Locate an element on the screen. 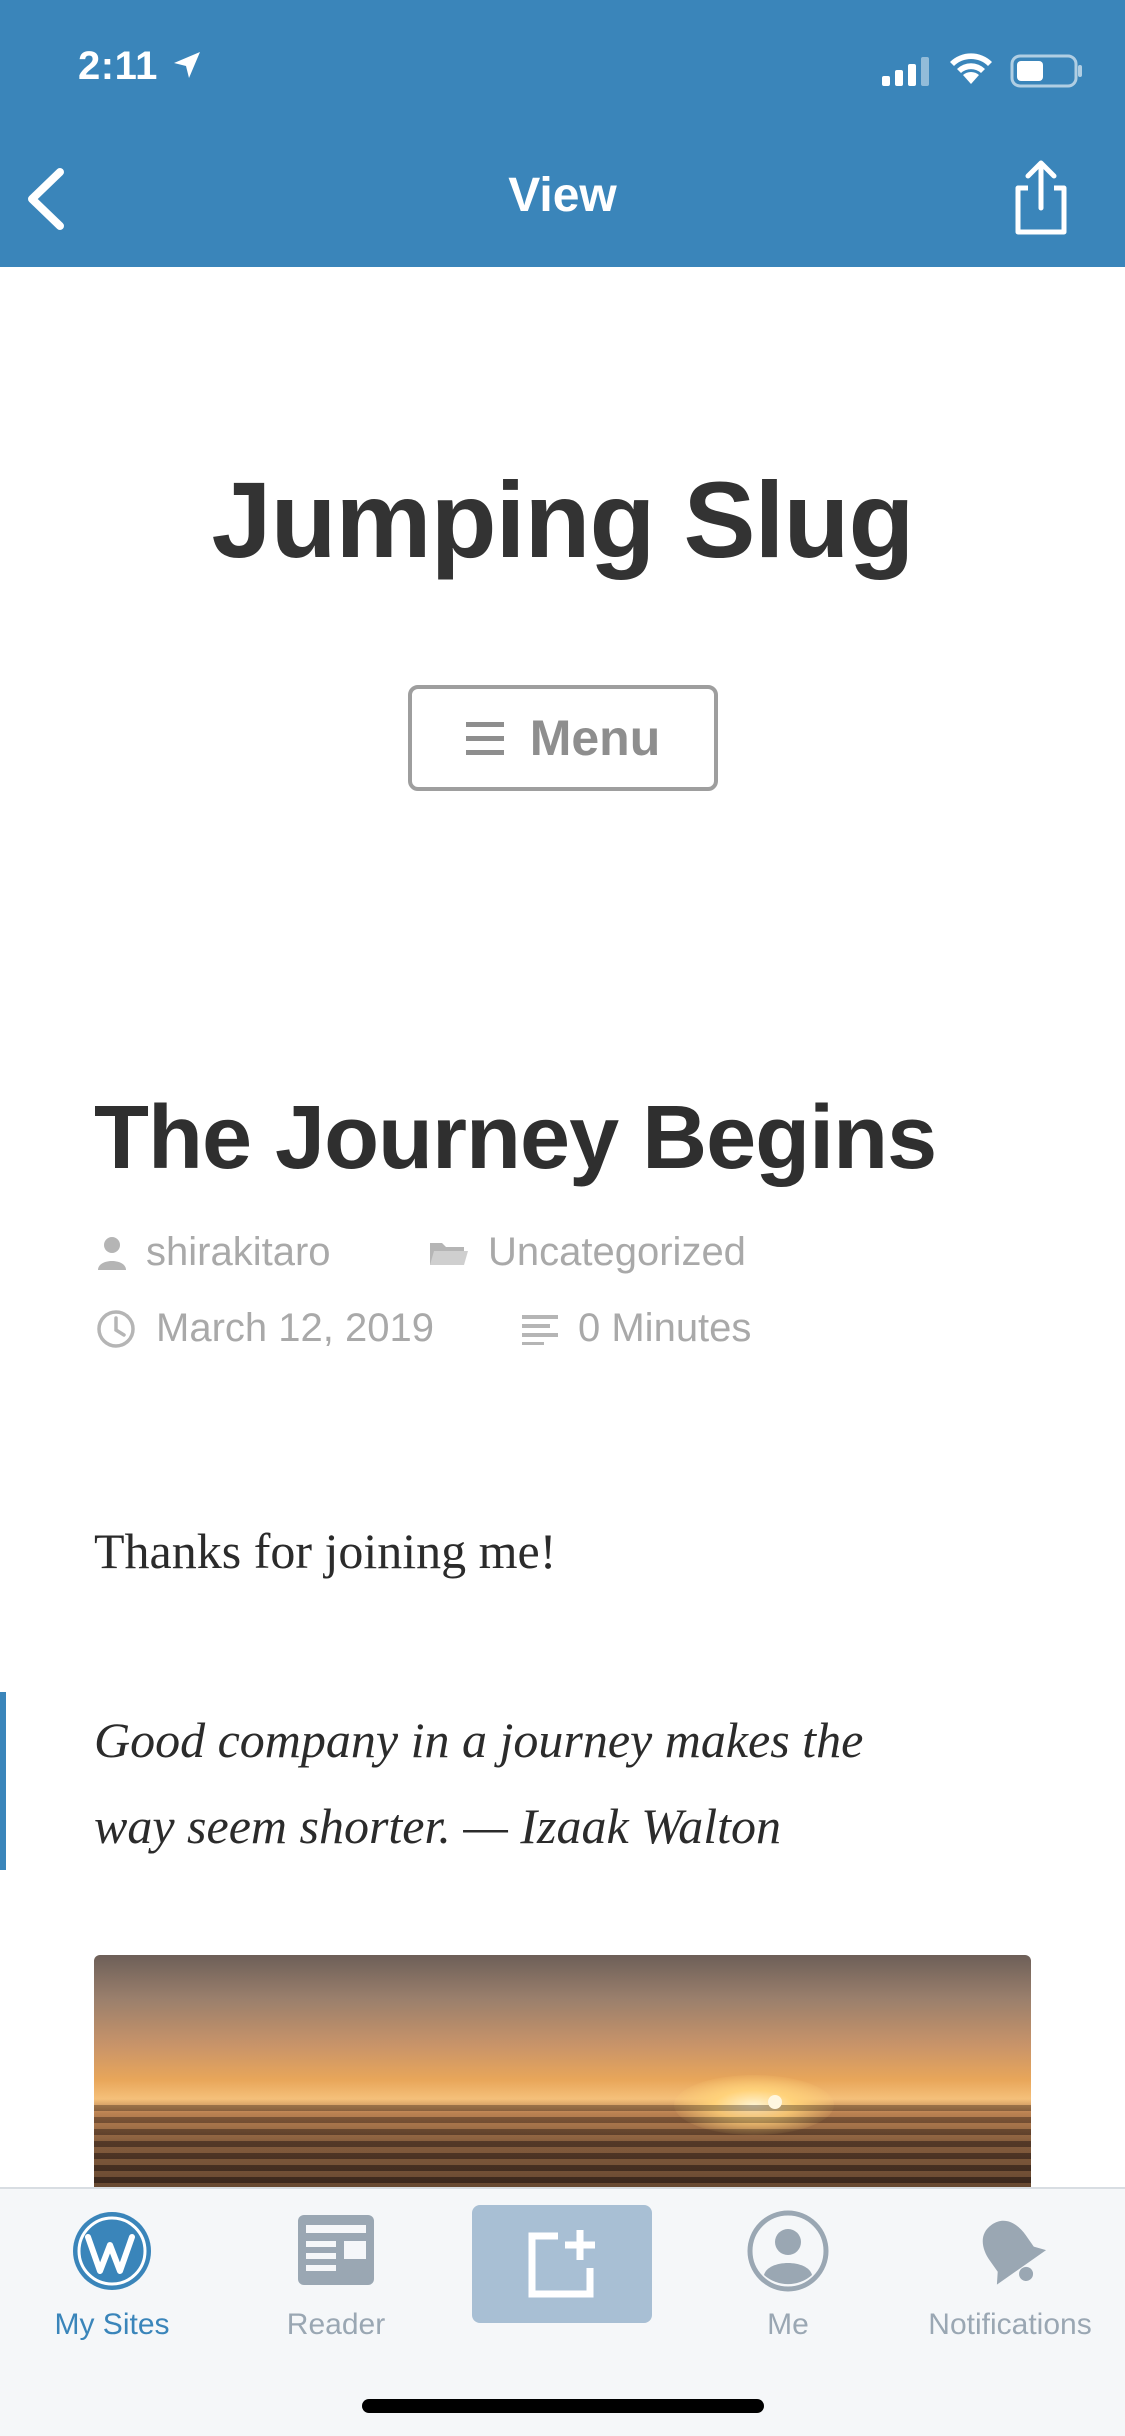  wifi-icon is located at coordinates (971, 68).